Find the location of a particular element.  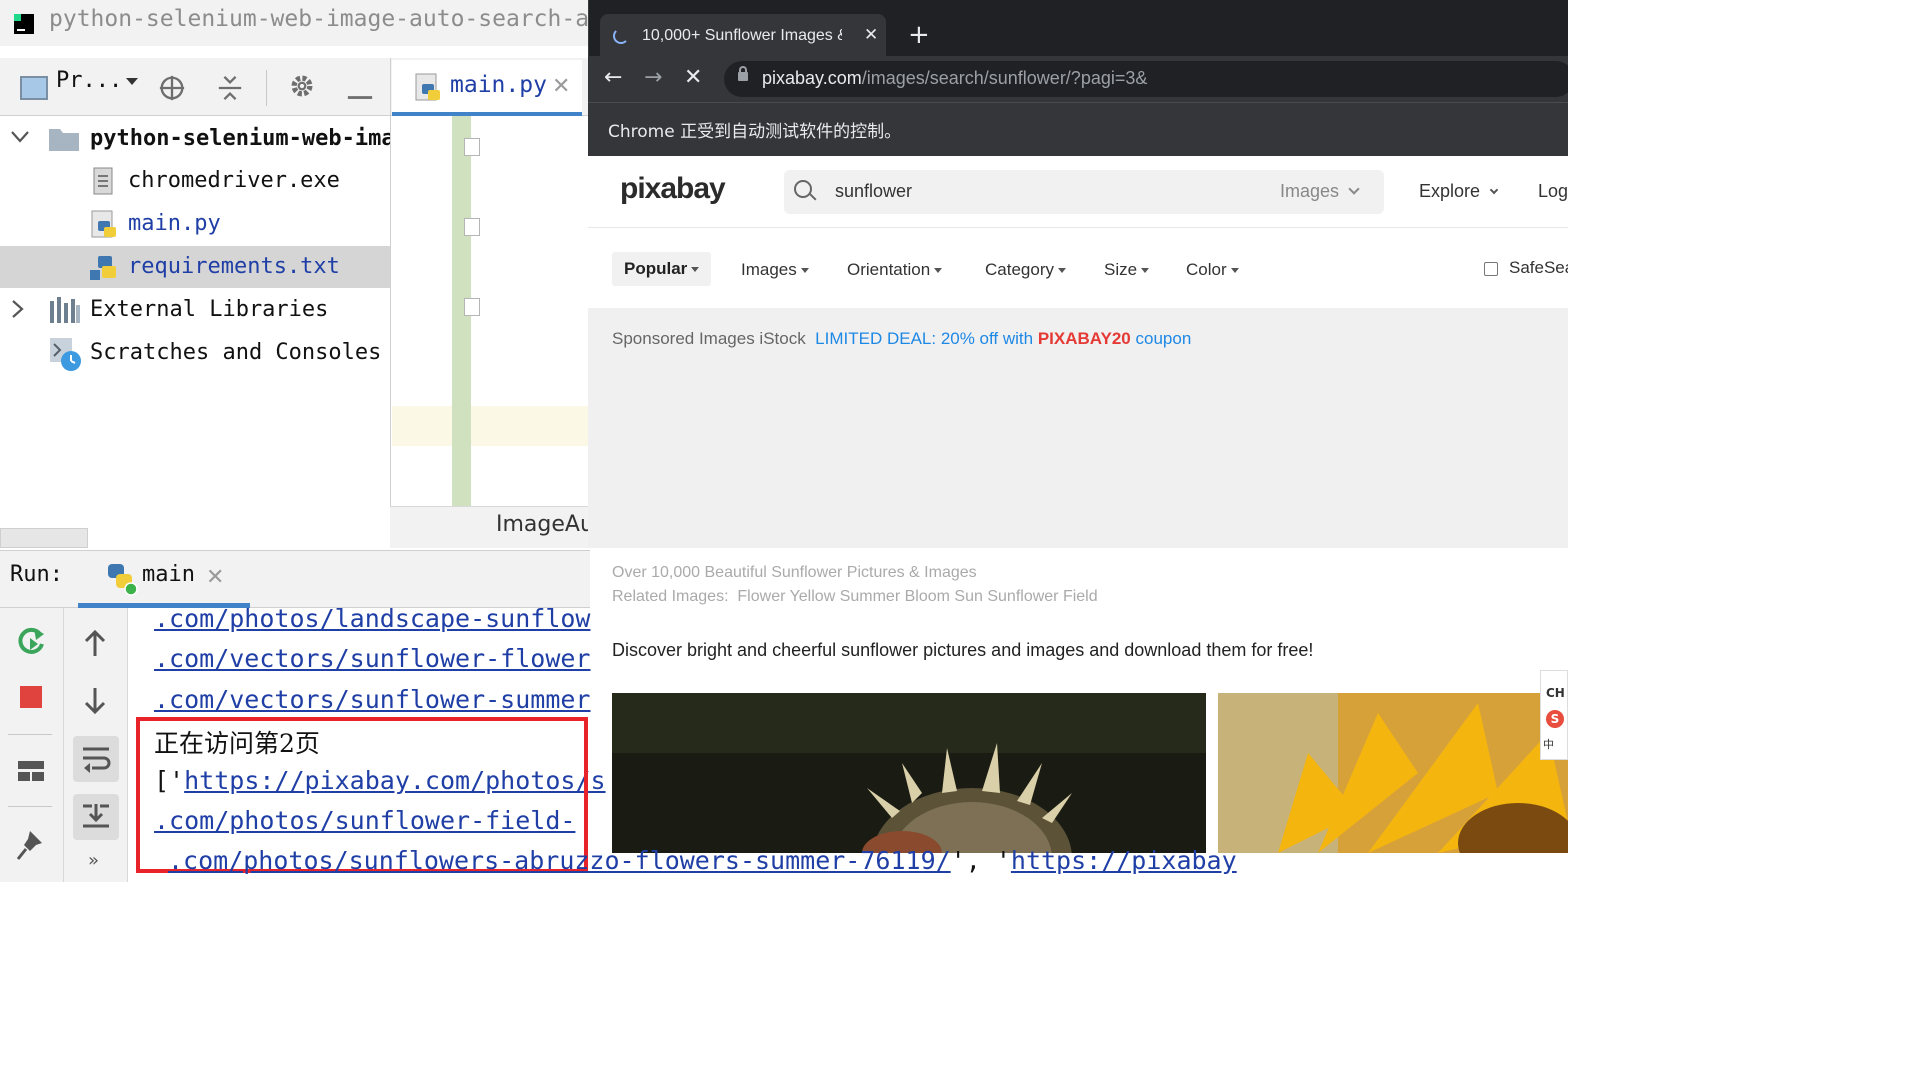

stop-loading-icon: ✕ is located at coordinates (693, 77).